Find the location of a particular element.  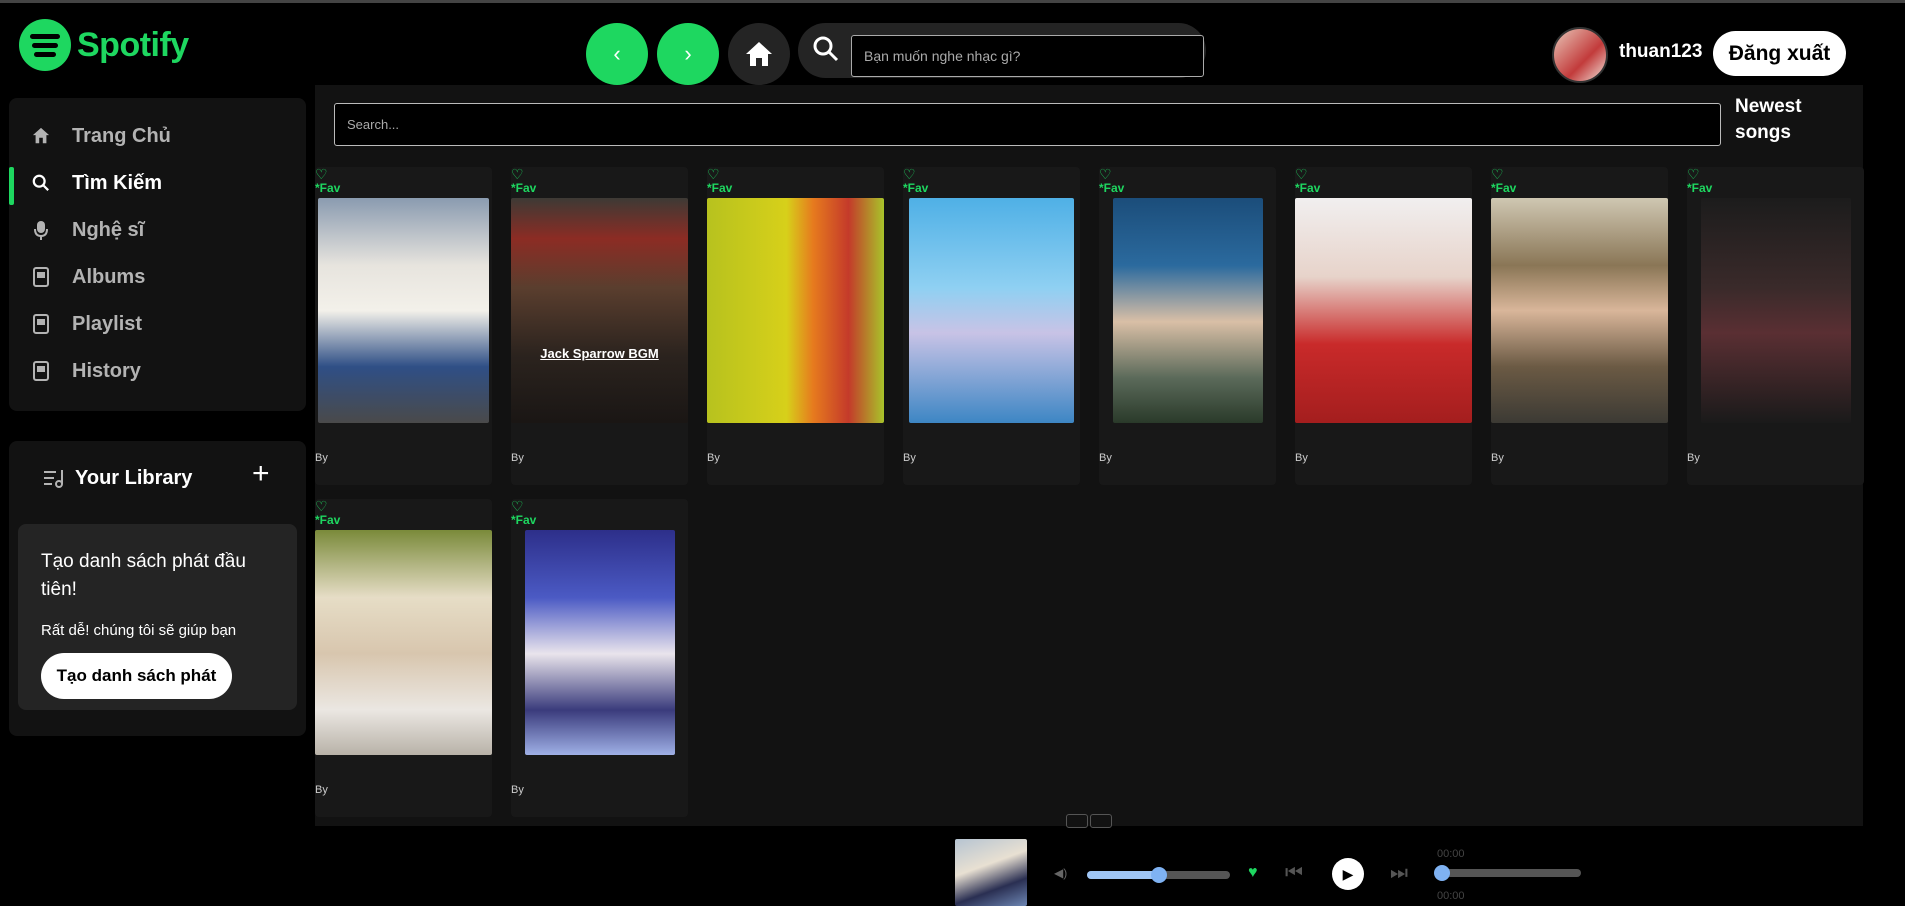

create-playlist-title: Tạo danh sách phát đầu tiên! is located at coordinates (143, 575).